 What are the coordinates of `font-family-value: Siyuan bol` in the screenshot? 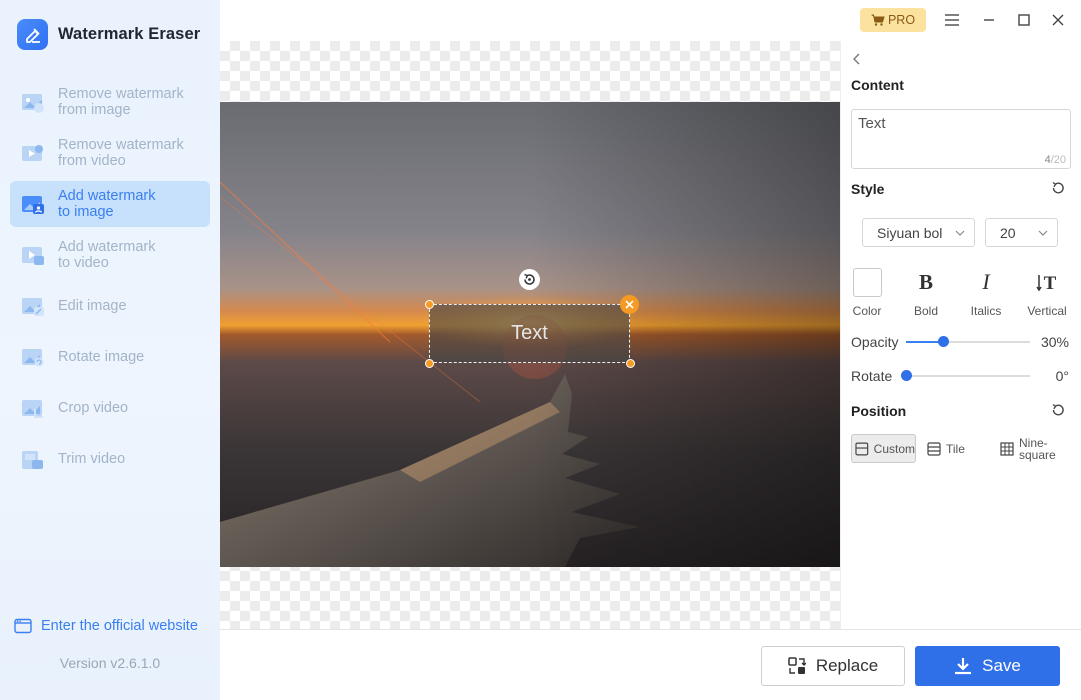 It's located at (910, 232).